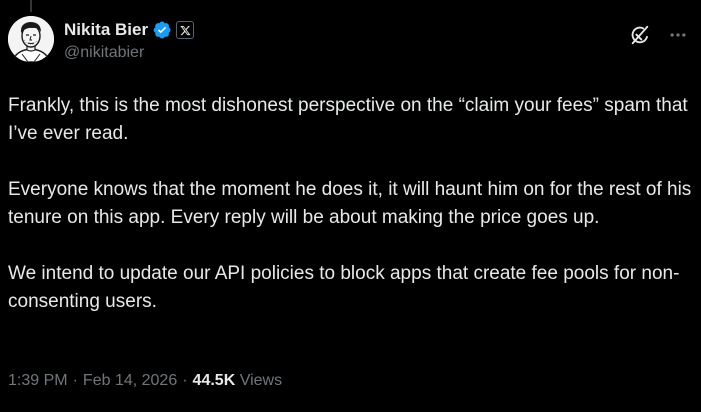 Image resolution: width=701 pixels, height=412 pixels. What do you see at coordinates (337, 30) in the screenshot?
I see `name-row: Nikita Bier` at bounding box center [337, 30].